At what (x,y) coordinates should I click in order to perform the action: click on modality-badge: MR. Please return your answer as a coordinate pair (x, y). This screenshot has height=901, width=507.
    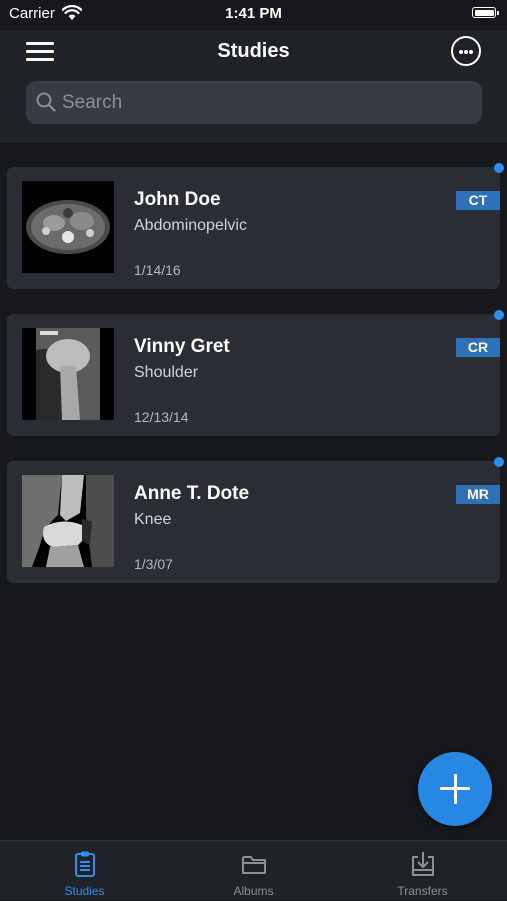
    Looking at the image, I should click on (478, 494).